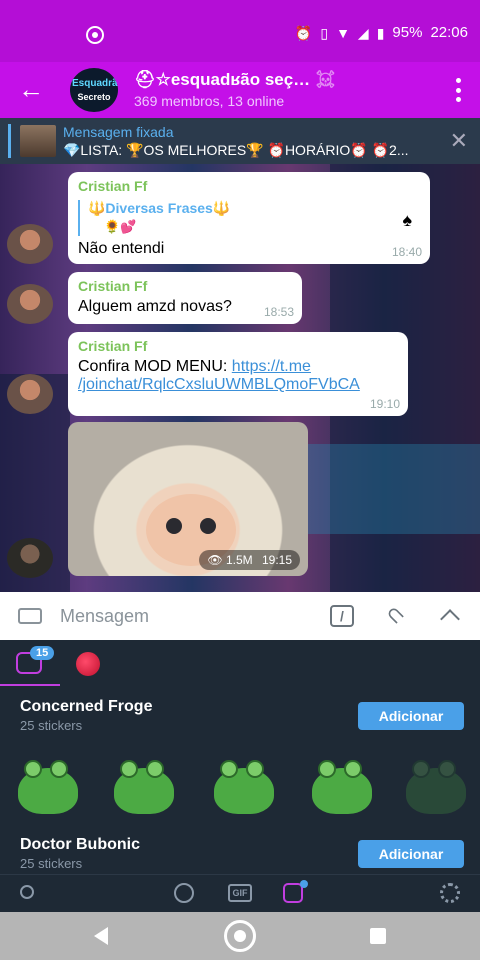 This screenshot has height=960, width=480. Describe the element at coordinates (94, 90) in the screenshot. I see `group-avatar: Esquadrão Secreto` at that location.